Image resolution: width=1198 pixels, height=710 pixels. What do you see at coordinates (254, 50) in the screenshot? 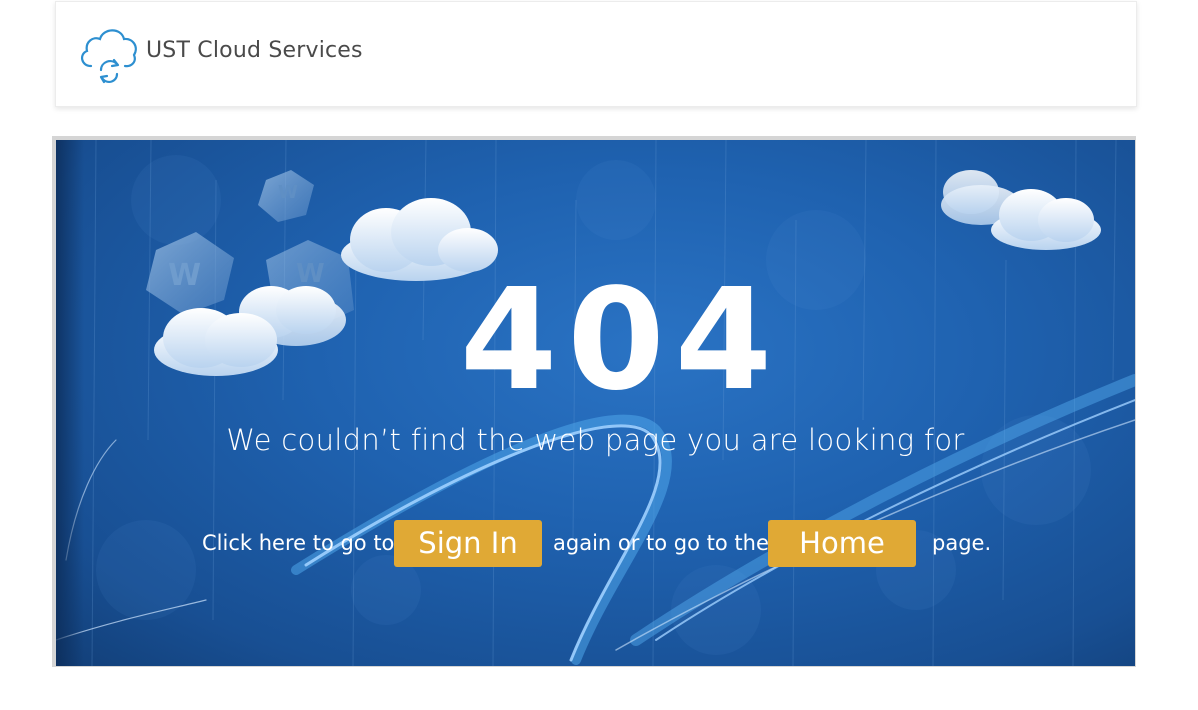
I see `brand-name: UST Cloud Services` at bounding box center [254, 50].